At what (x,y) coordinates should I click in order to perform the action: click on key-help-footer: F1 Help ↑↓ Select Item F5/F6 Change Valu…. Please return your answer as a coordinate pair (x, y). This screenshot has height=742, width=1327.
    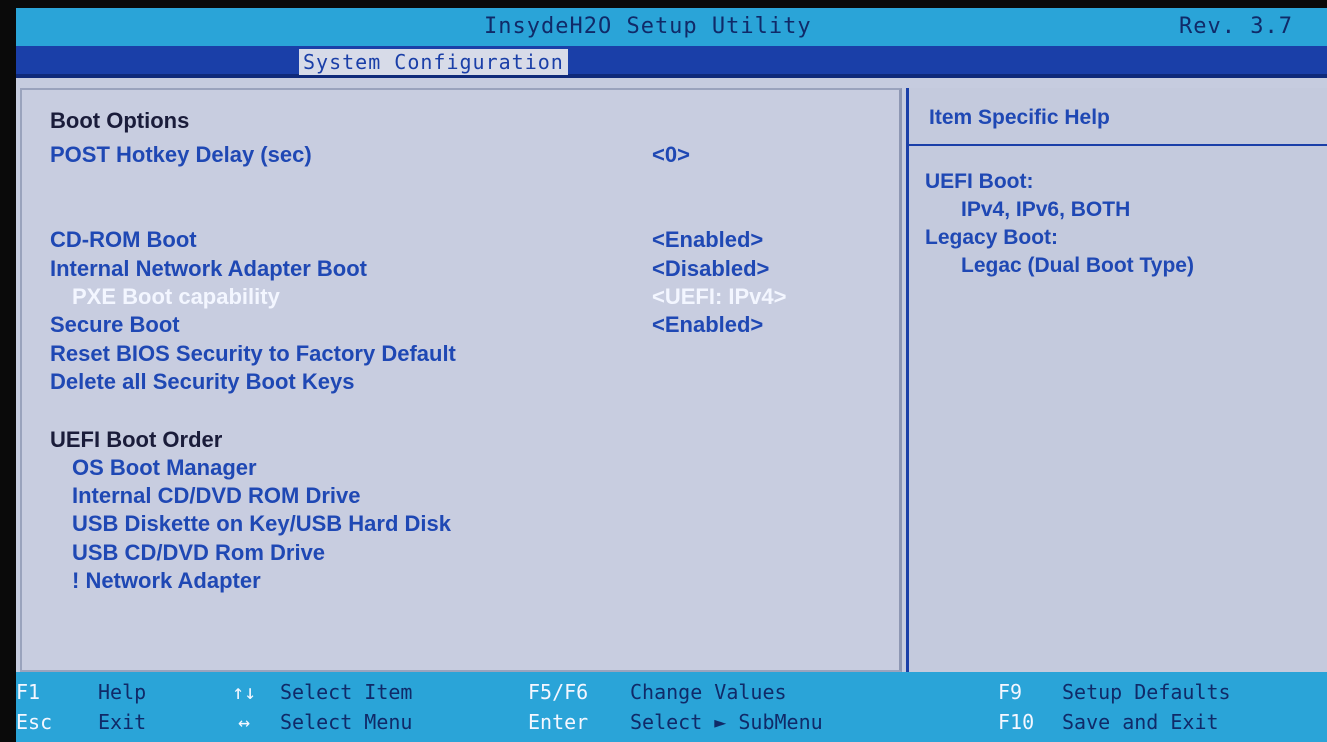
    Looking at the image, I should click on (671, 707).